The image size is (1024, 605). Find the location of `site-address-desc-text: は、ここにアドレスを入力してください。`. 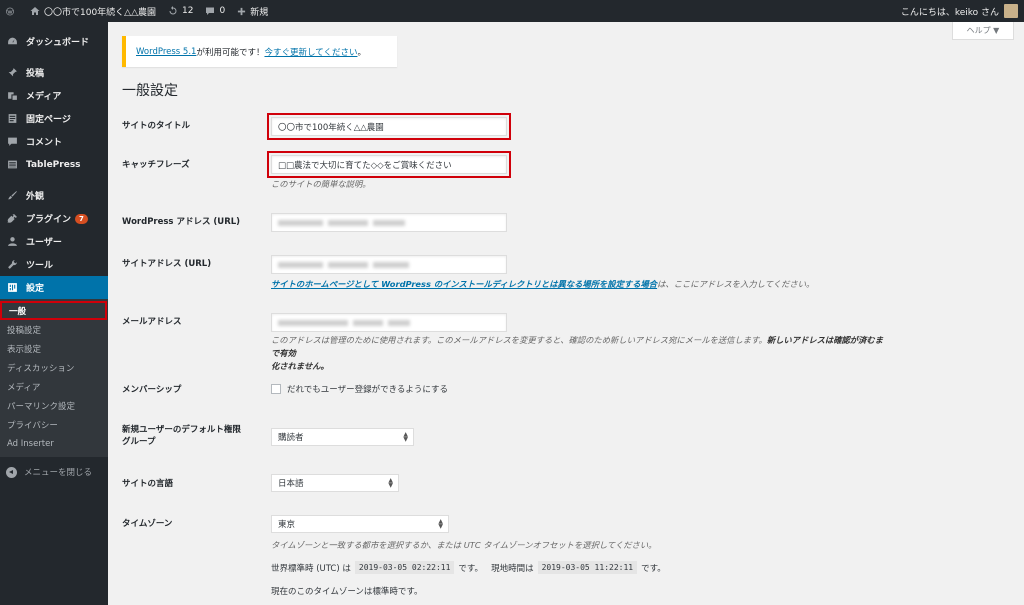

site-address-desc-text: は、ここにアドレスを入力してください。 is located at coordinates (736, 284).